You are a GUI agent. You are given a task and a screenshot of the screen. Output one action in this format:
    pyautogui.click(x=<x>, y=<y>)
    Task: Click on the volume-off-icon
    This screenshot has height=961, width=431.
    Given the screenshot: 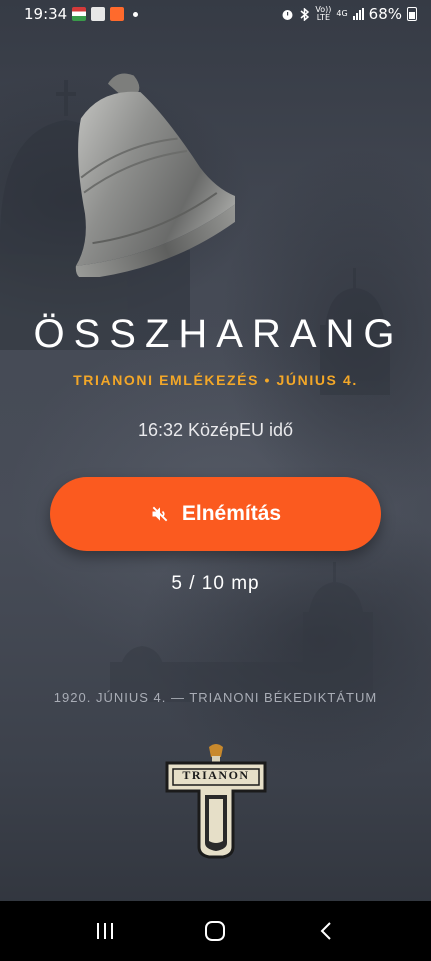 What is the action you would take?
    pyautogui.click(x=160, y=514)
    